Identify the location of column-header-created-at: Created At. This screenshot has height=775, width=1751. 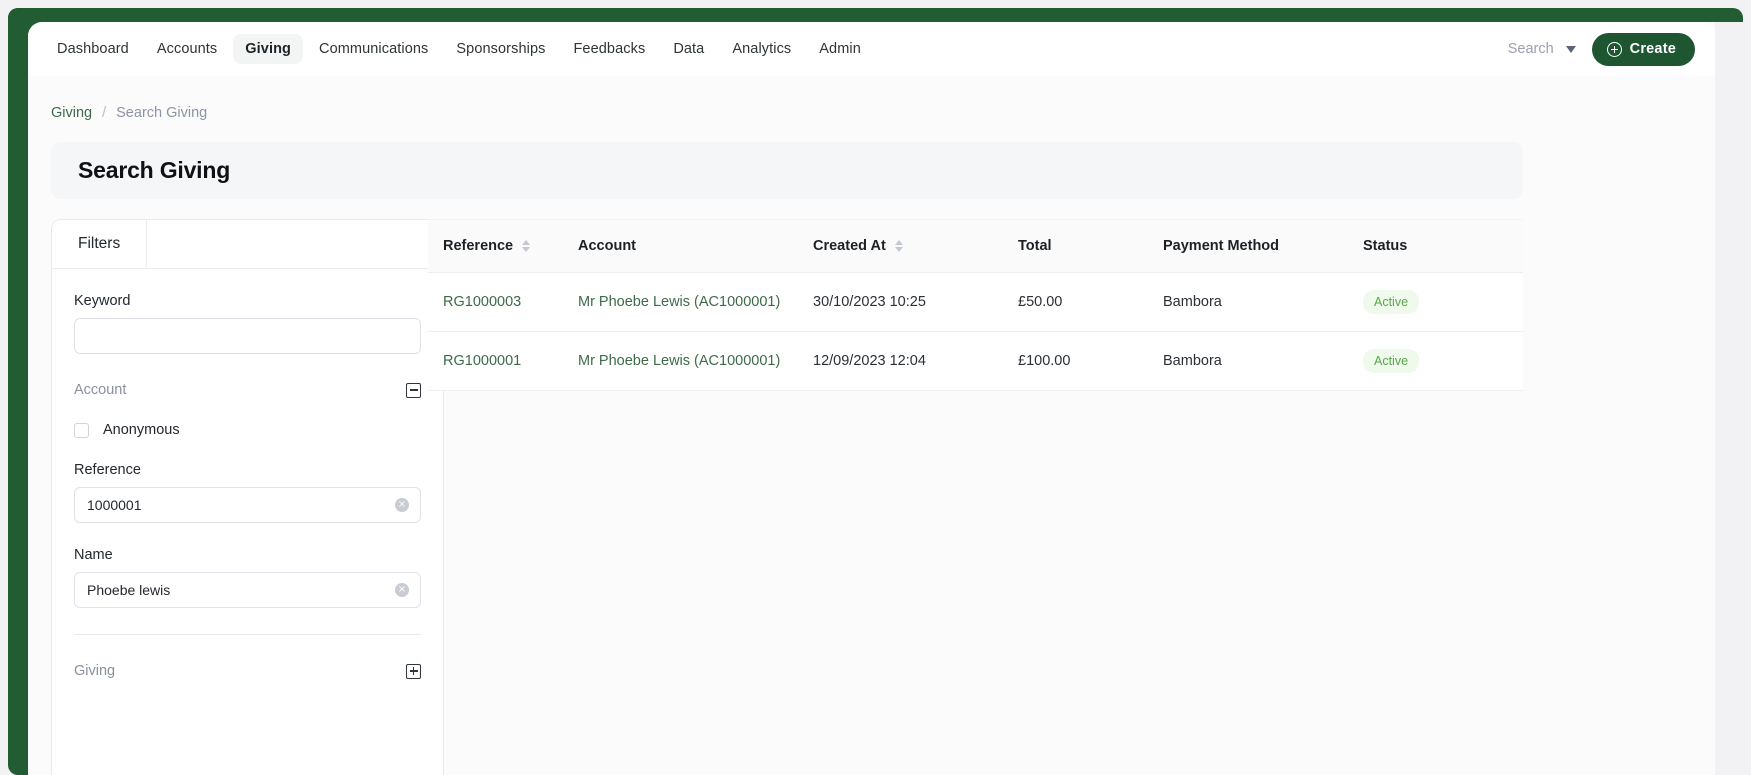
(915, 246).